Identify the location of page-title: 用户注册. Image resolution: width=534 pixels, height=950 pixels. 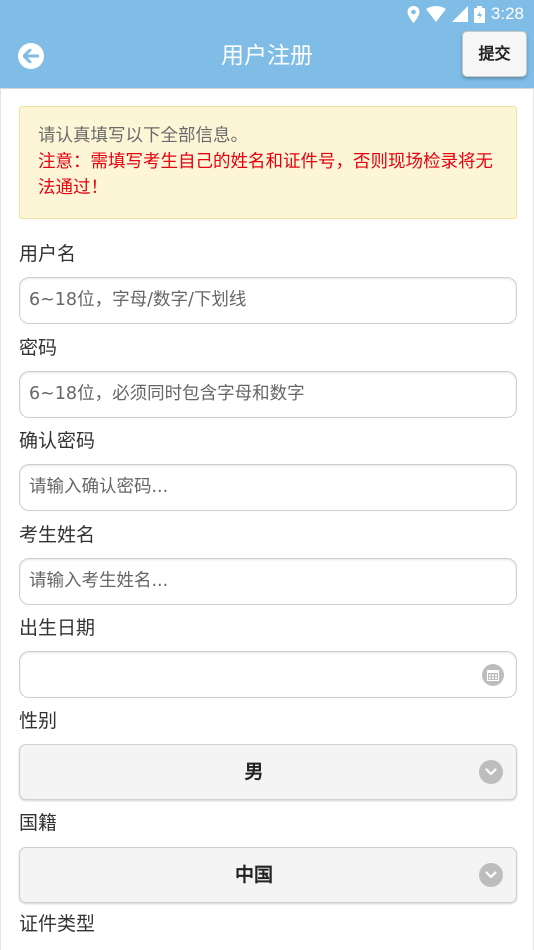
(267, 56).